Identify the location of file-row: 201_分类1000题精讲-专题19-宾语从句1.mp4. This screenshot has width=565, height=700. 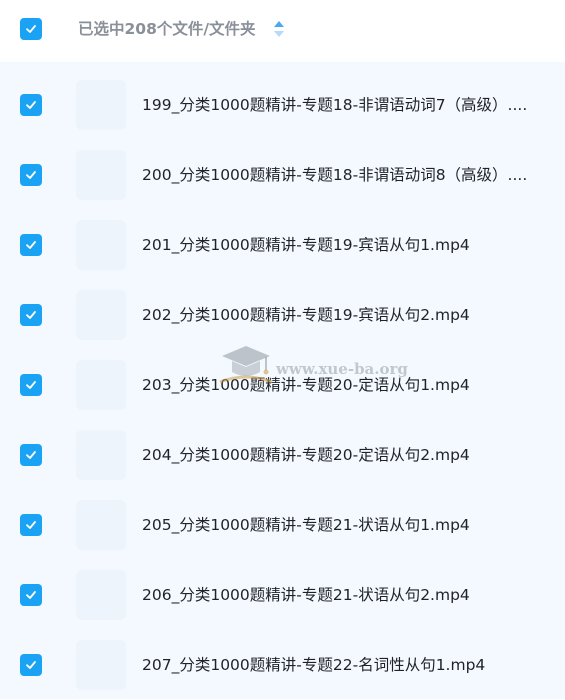
(282, 245).